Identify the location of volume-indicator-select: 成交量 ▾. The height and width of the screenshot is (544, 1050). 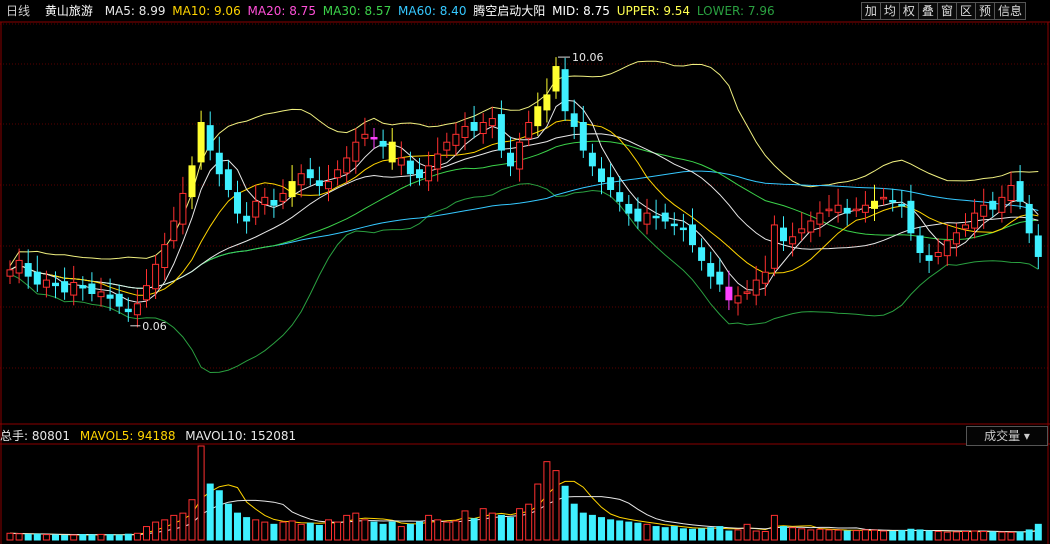
(1007, 436).